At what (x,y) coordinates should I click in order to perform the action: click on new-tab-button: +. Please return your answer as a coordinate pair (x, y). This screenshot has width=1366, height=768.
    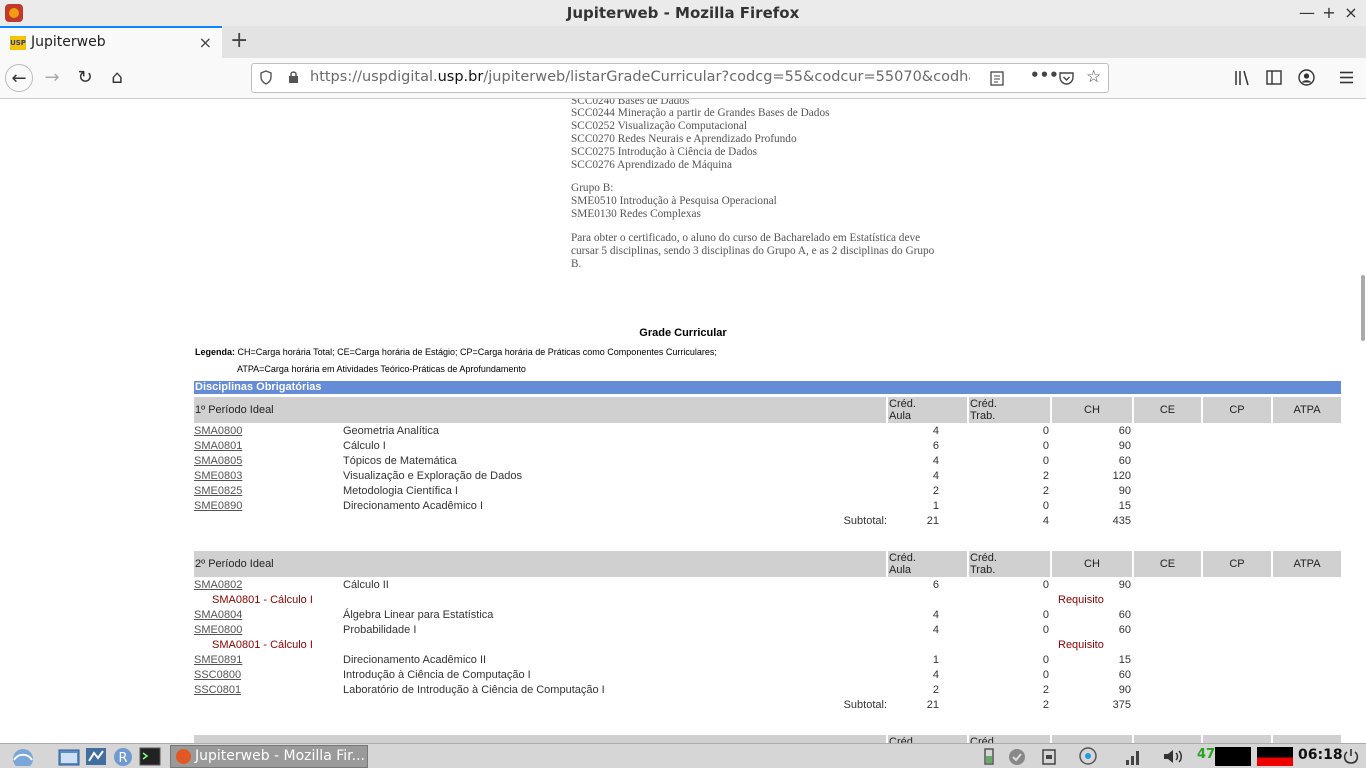
    Looking at the image, I should click on (239, 40).